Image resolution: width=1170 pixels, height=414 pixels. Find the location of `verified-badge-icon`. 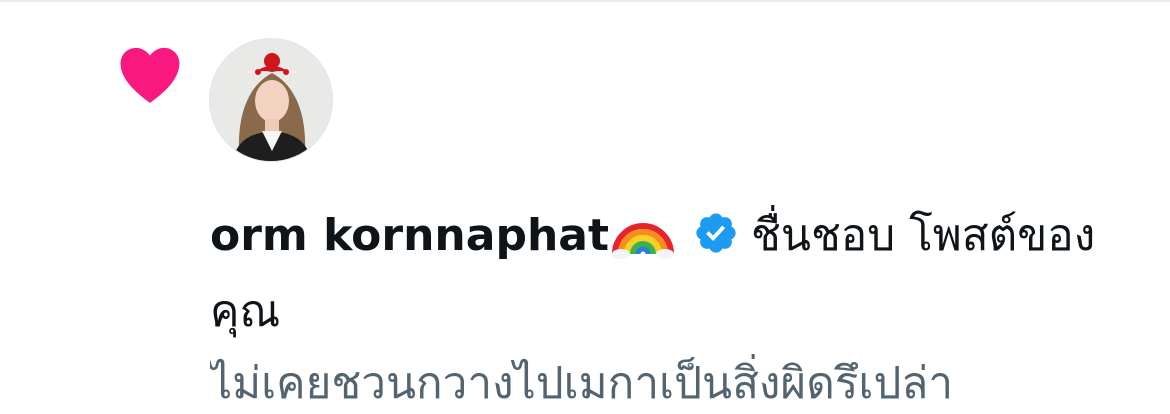

verified-badge-icon is located at coordinates (716, 233).